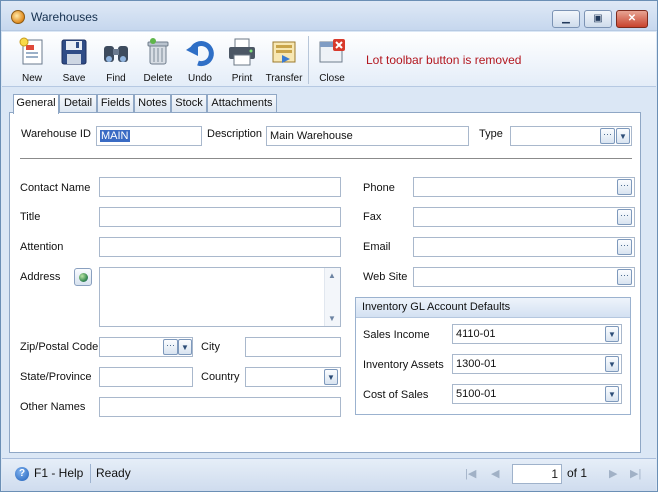 The image size is (658, 492). Describe the element at coordinates (78, 103) in the screenshot. I see `tab-detail: Detail` at that location.